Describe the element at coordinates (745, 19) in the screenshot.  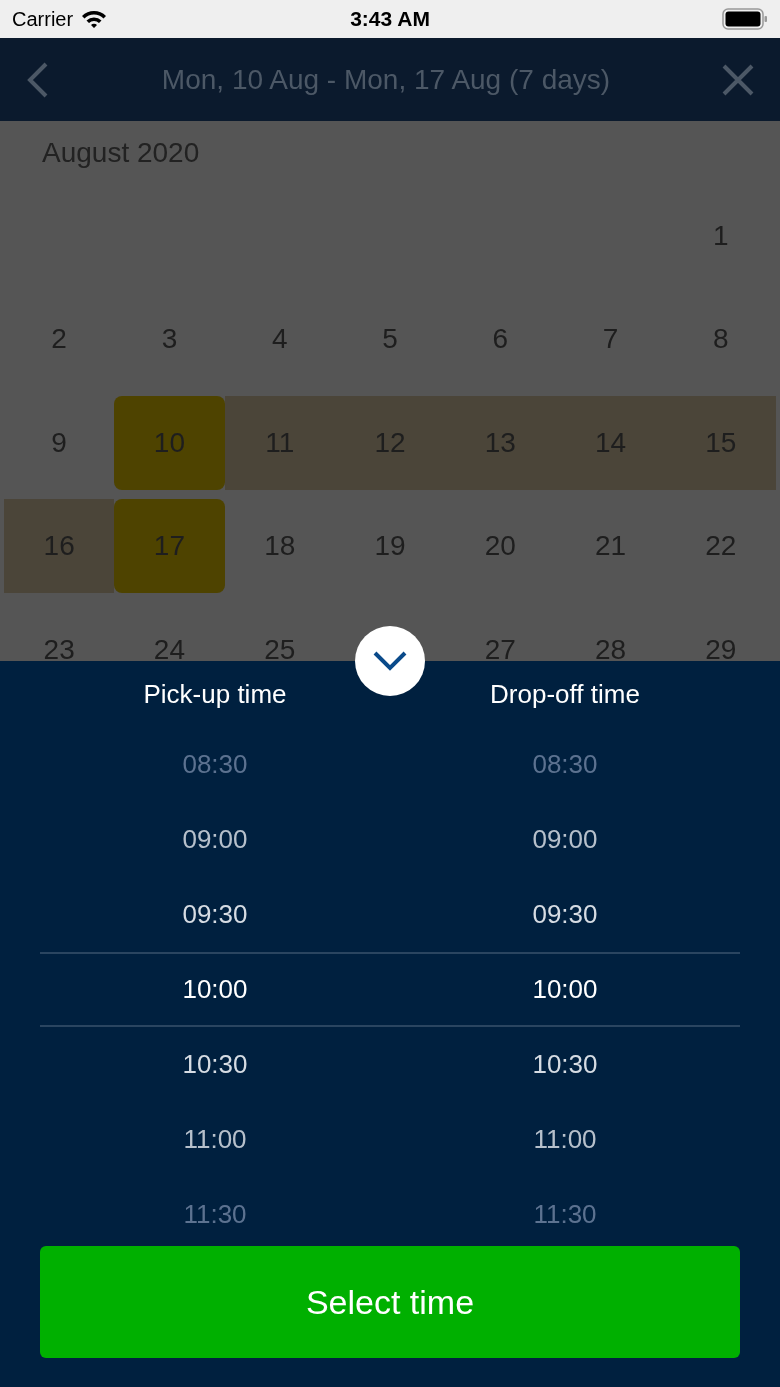
I see `battery-icon` at that location.